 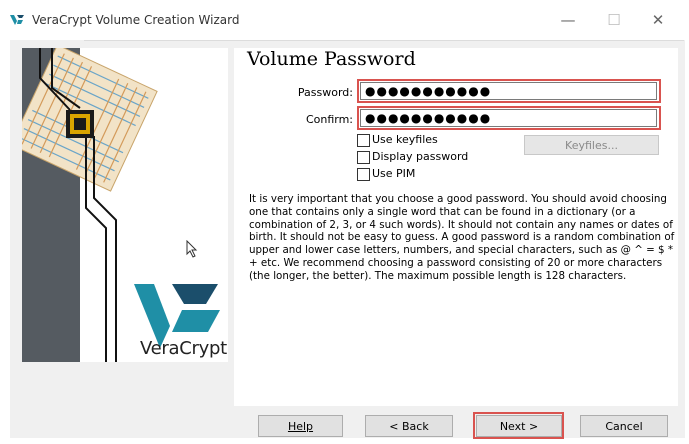 What do you see at coordinates (192, 249) in the screenshot?
I see `mouse-cursor-icon` at bounding box center [192, 249].